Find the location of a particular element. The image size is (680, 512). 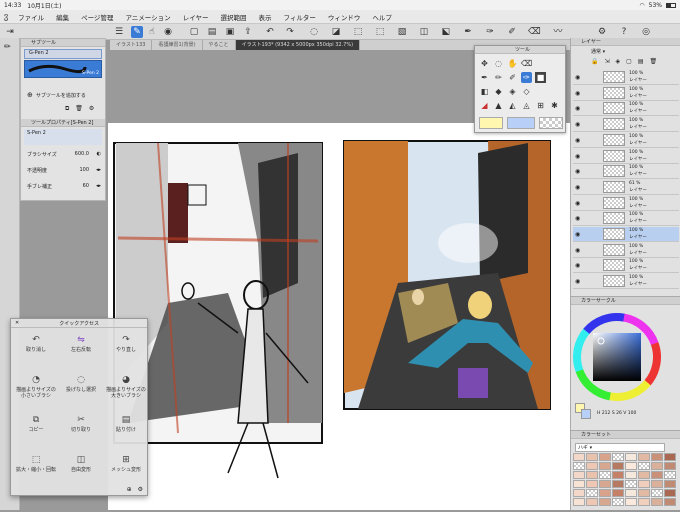

eraser-tool-icon: ⌫ is located at coordinates (526, 63).